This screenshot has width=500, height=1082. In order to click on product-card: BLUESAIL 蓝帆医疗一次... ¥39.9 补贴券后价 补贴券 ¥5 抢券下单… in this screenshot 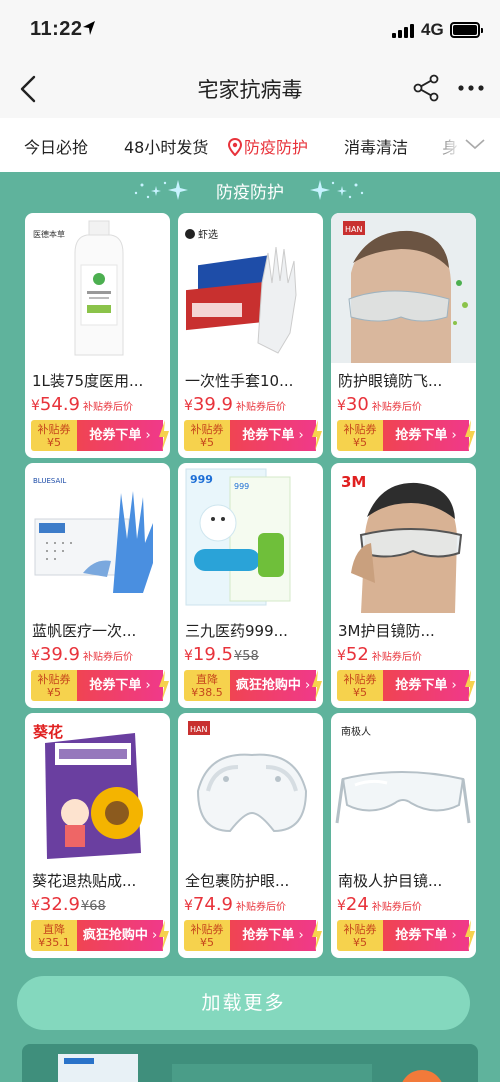, I will do `click(97, 585)`.